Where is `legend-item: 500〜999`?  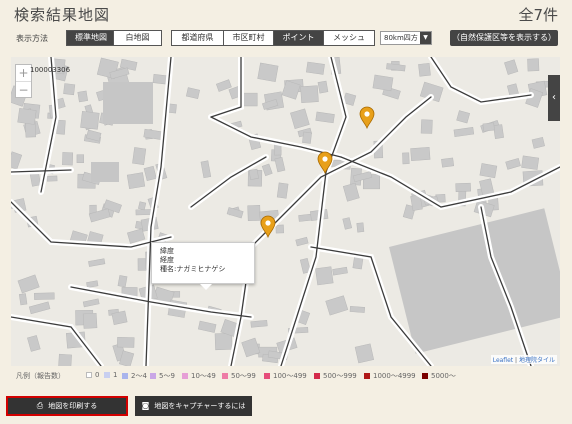 legend-item: 500〜999 is located at coordinates (335, 376).